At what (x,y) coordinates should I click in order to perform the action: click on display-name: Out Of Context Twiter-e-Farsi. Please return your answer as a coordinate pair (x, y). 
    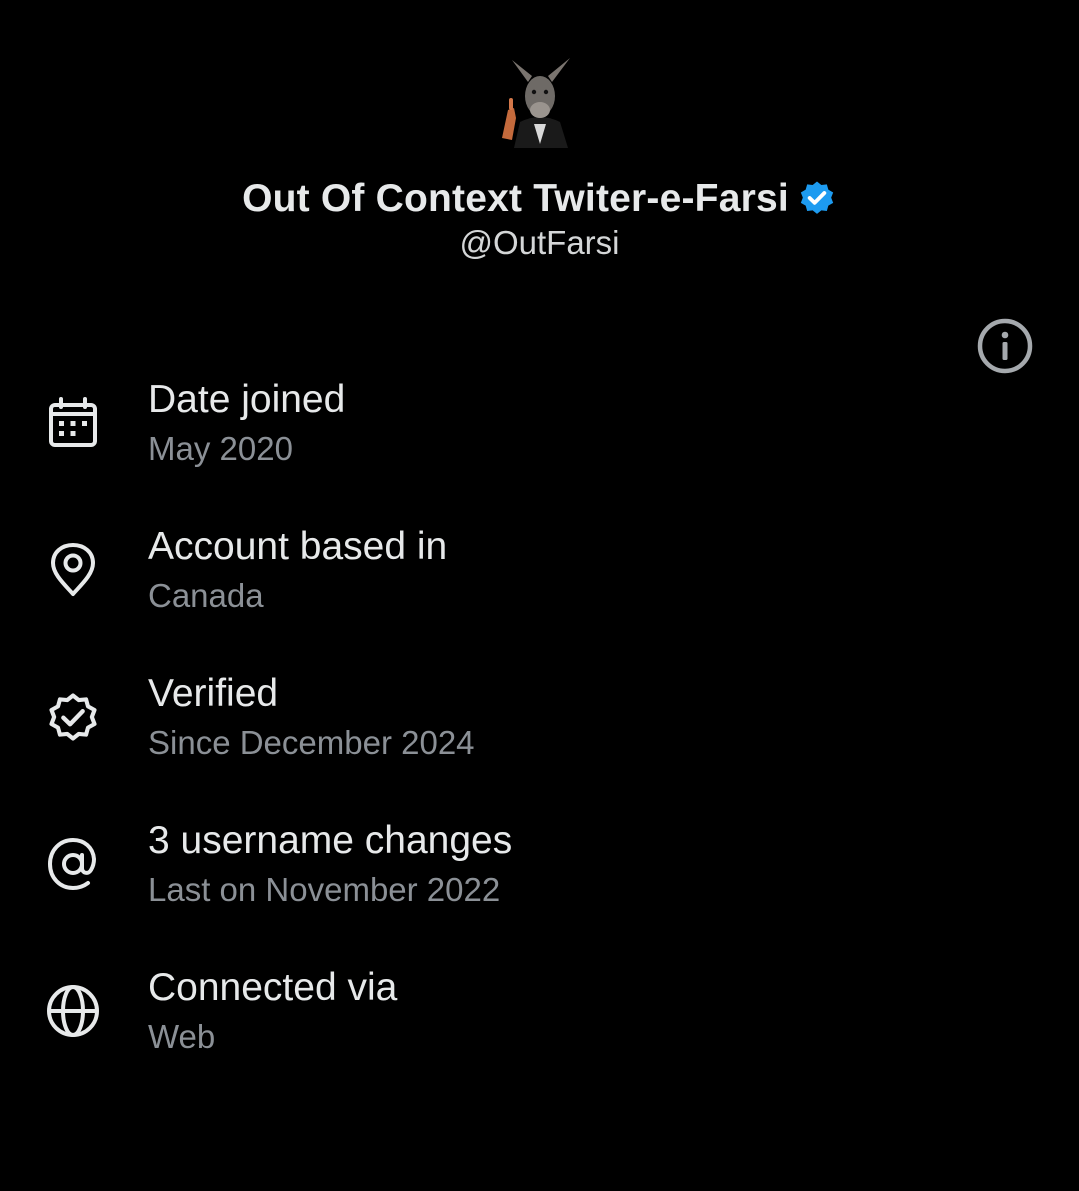
    Looking at the image, I should click on (515, 198).